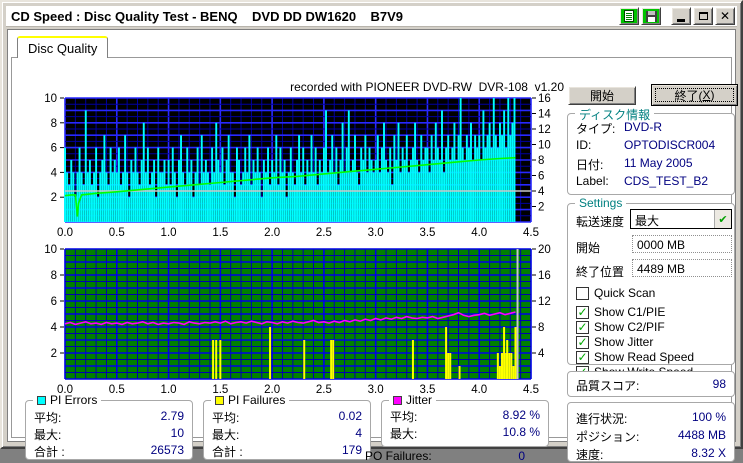 Image resolution: width=743 pixels, height=463 pixels. I want to click on disc-type: DVD-R, so click(643, 127).